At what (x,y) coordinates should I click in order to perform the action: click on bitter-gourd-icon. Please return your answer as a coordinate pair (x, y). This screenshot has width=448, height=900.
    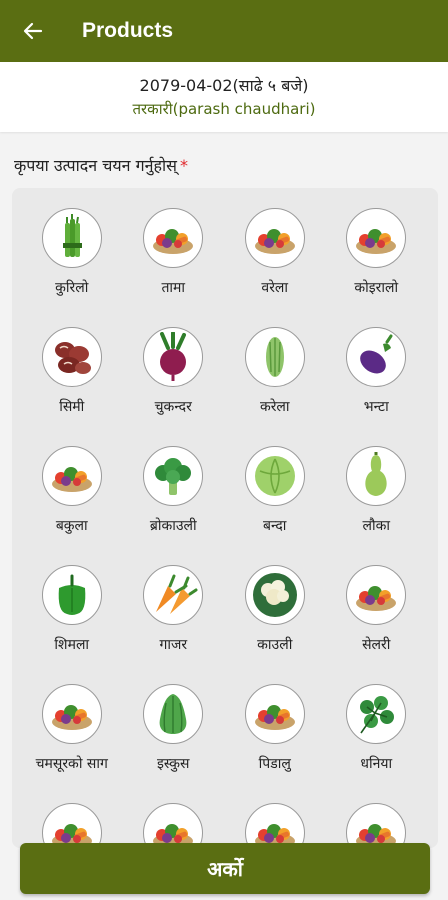
    Looking at the image, I should click on (274, 357).